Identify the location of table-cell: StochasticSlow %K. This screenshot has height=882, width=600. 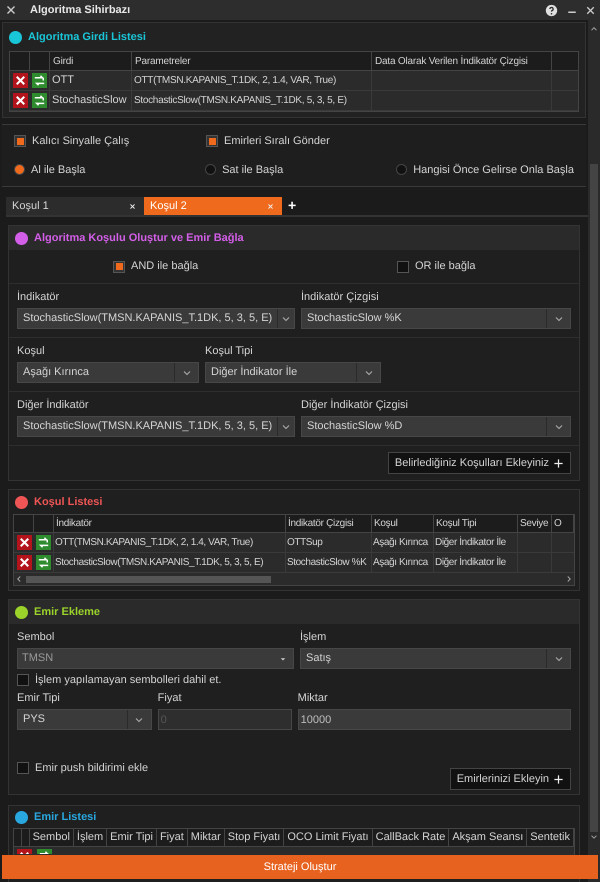
(329, 562).